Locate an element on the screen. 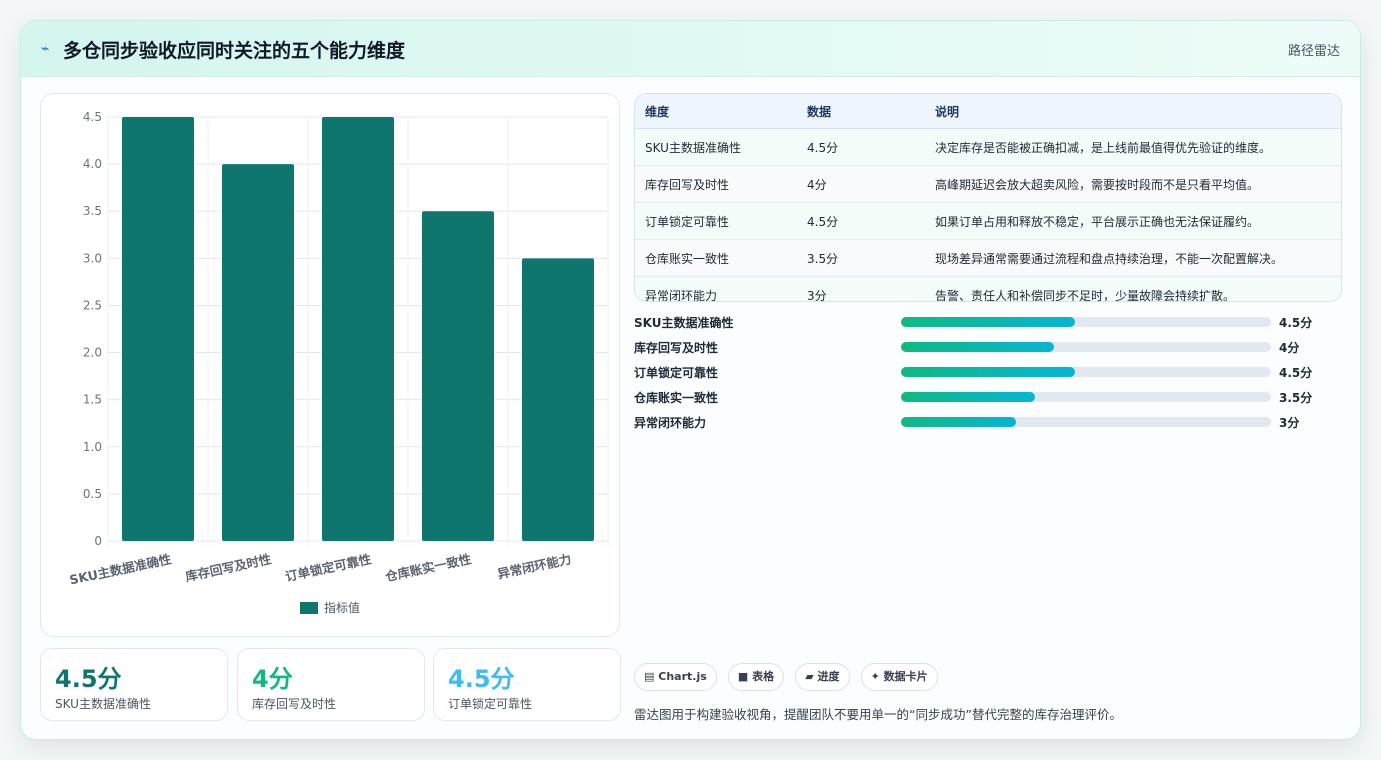 The width and height of the screenshot is (1381, 760). table-cell: 告警、责任人和补偿同步不足时，少量故障会持续扩散。 is located at coordinates (1137, 288).